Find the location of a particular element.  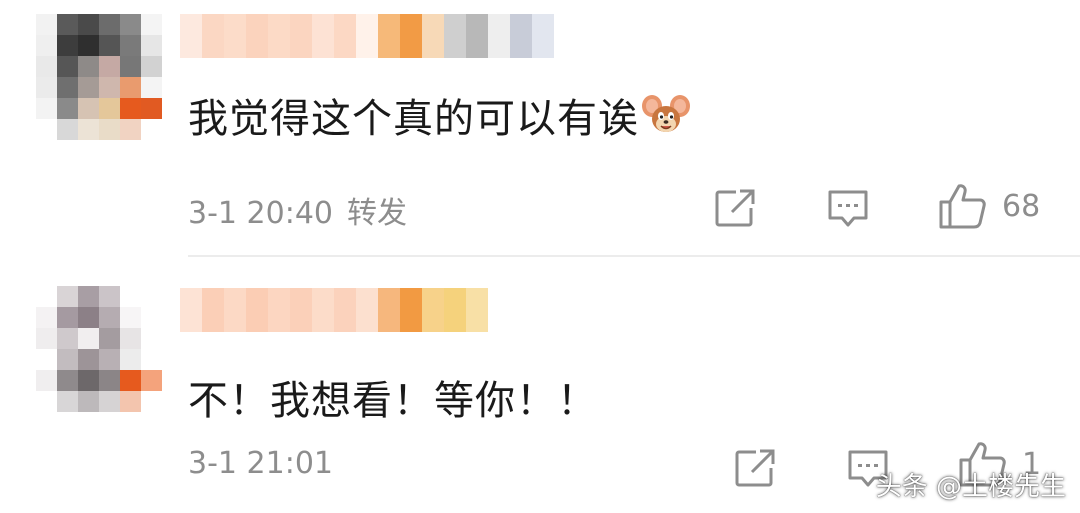

comment-text: 不！我想看！等你！！ is located at coordinates (393, 401).